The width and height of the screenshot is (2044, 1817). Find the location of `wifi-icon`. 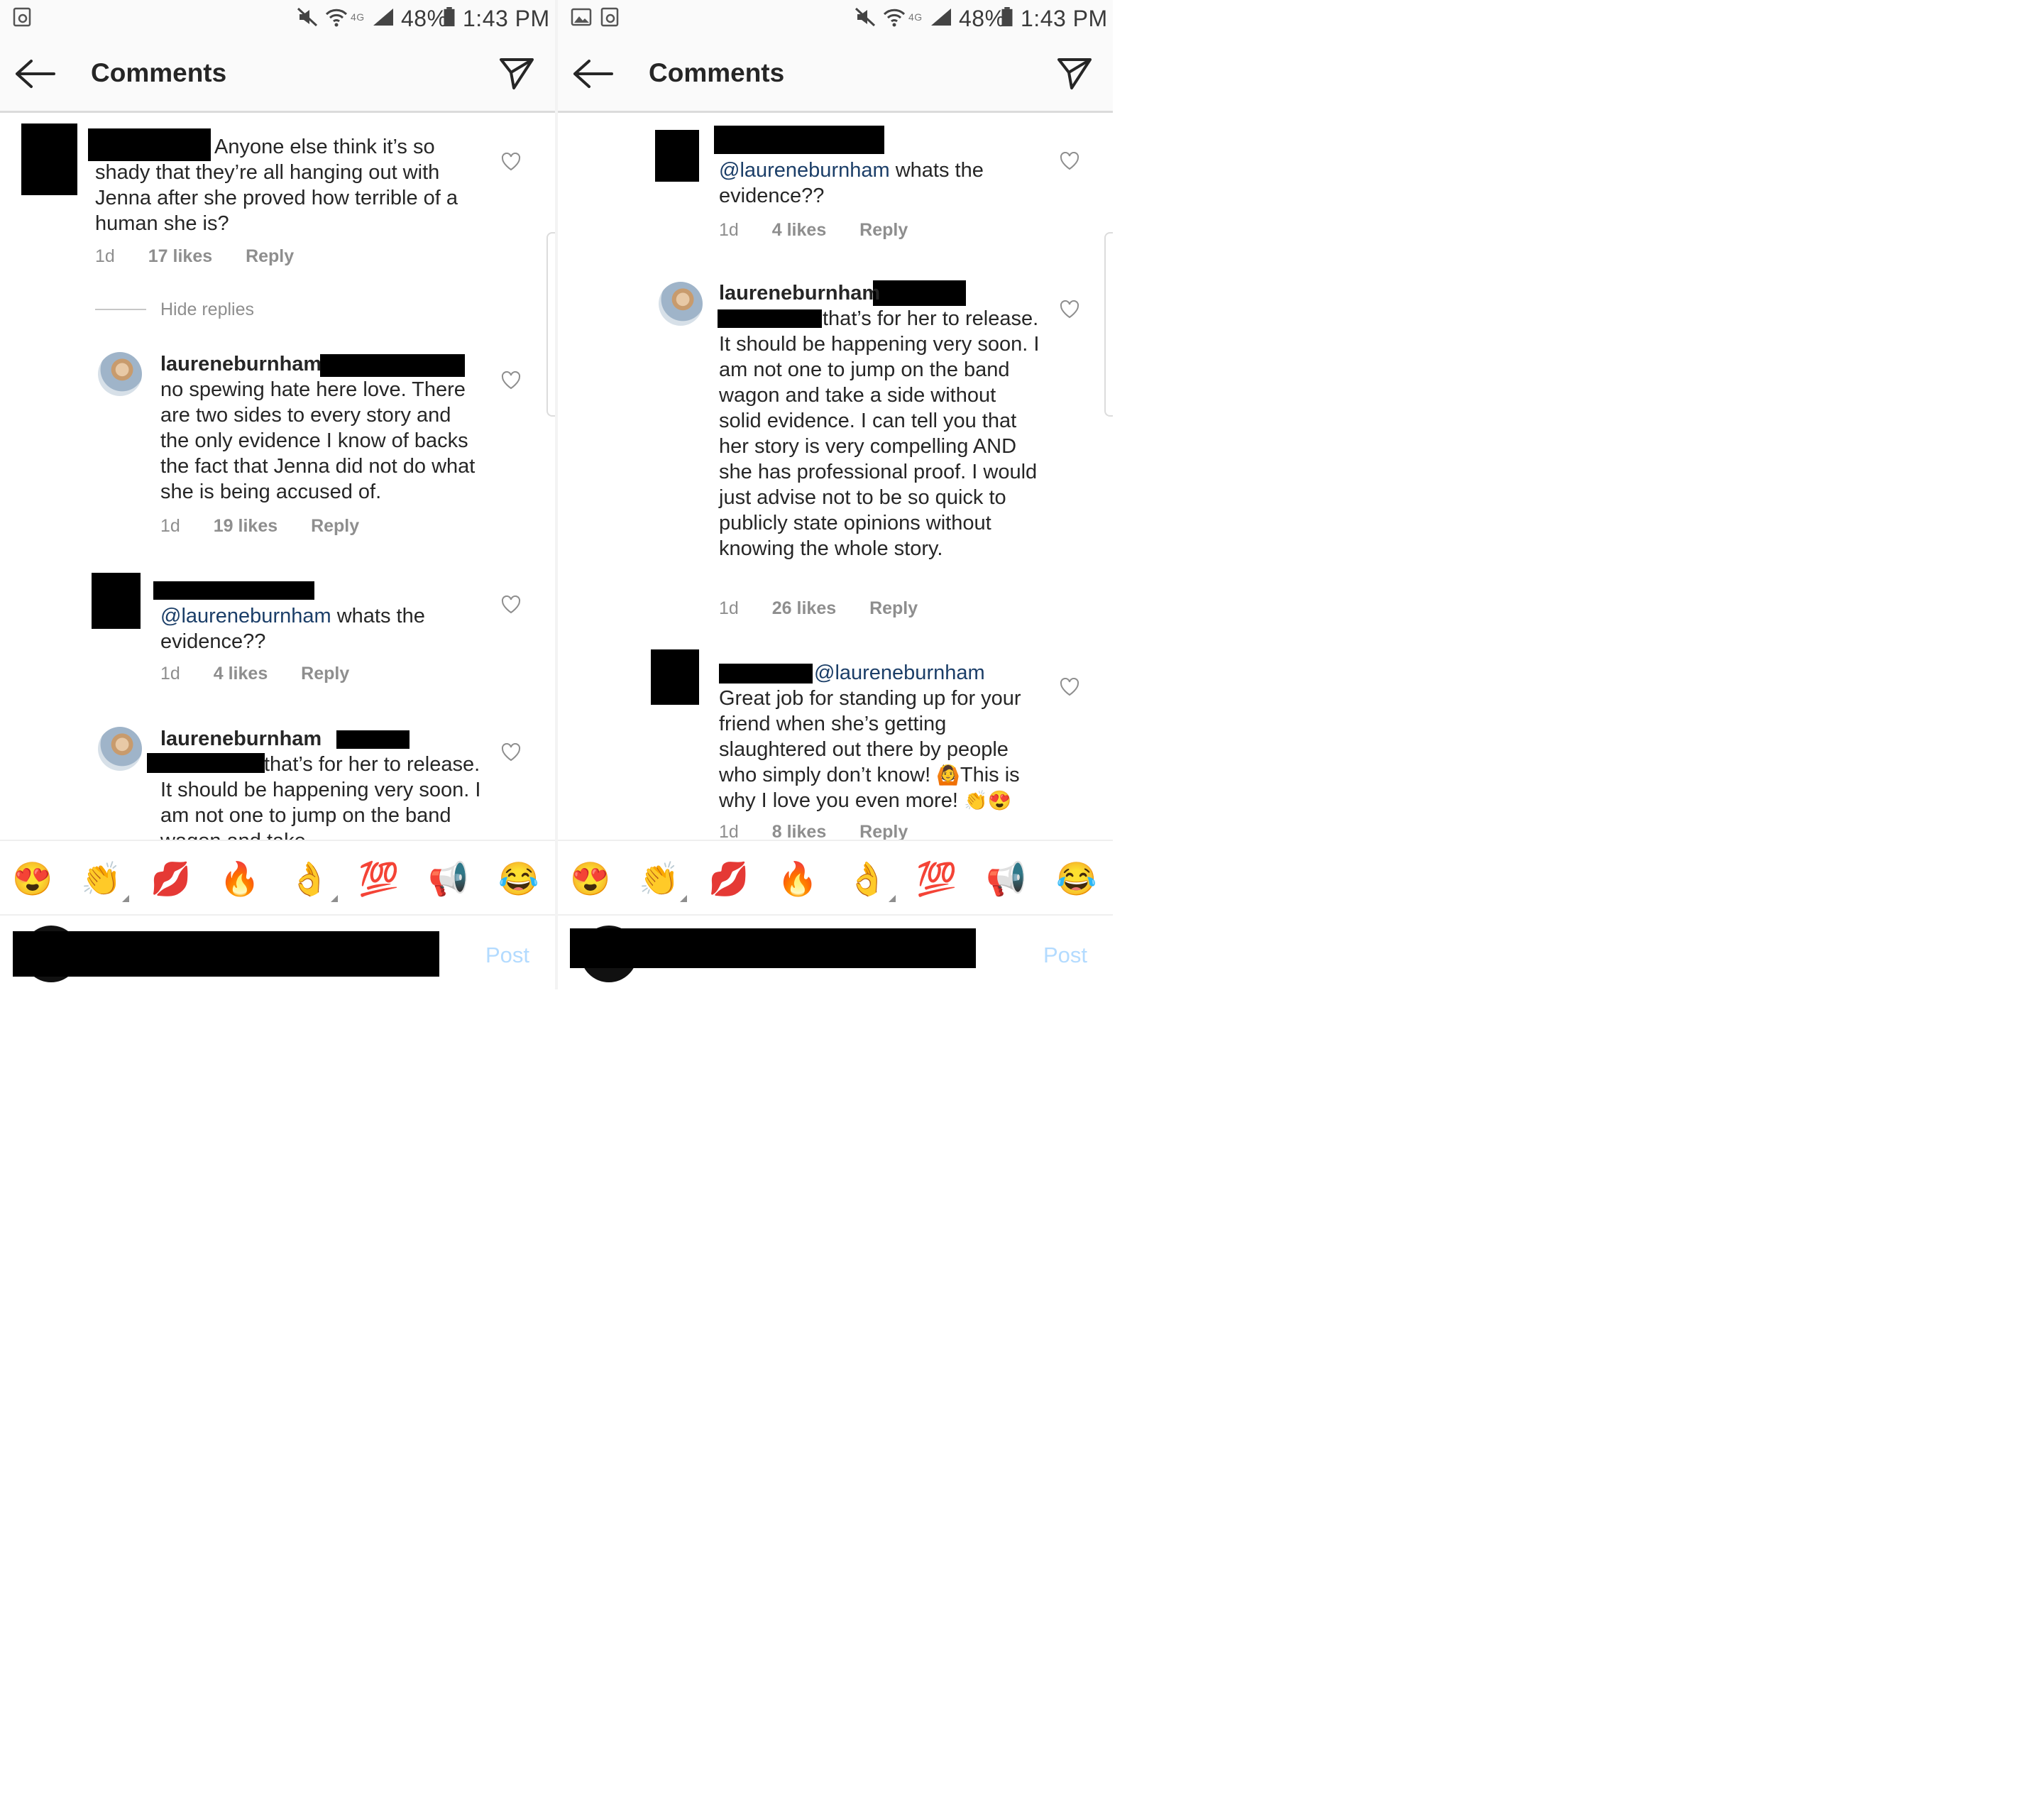

wifi-icon is located at coordinates (336, 18).